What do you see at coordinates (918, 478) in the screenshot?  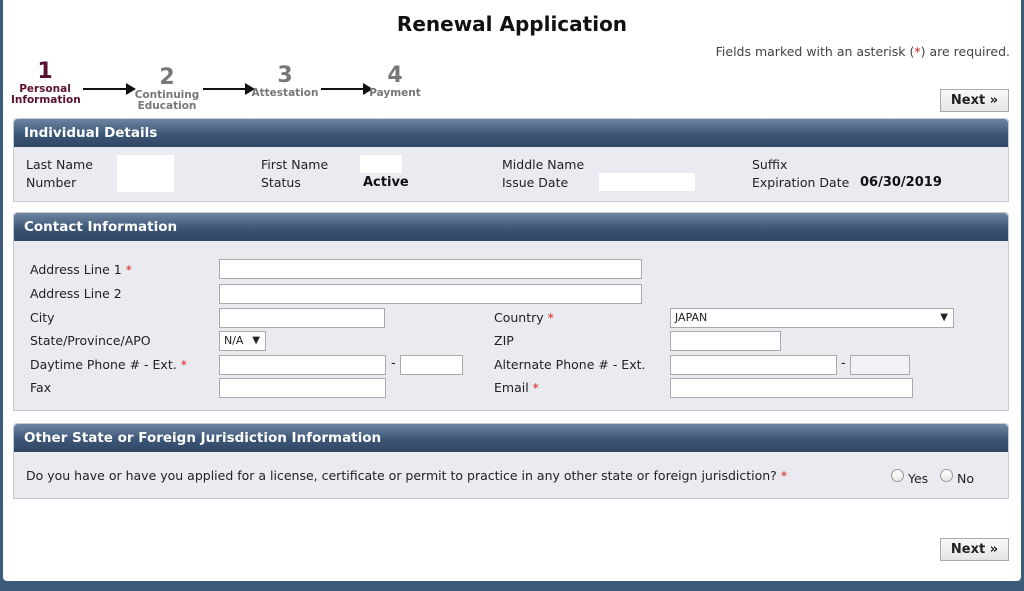 I see `yes-label: Yes` at bounding box center [918, 478].